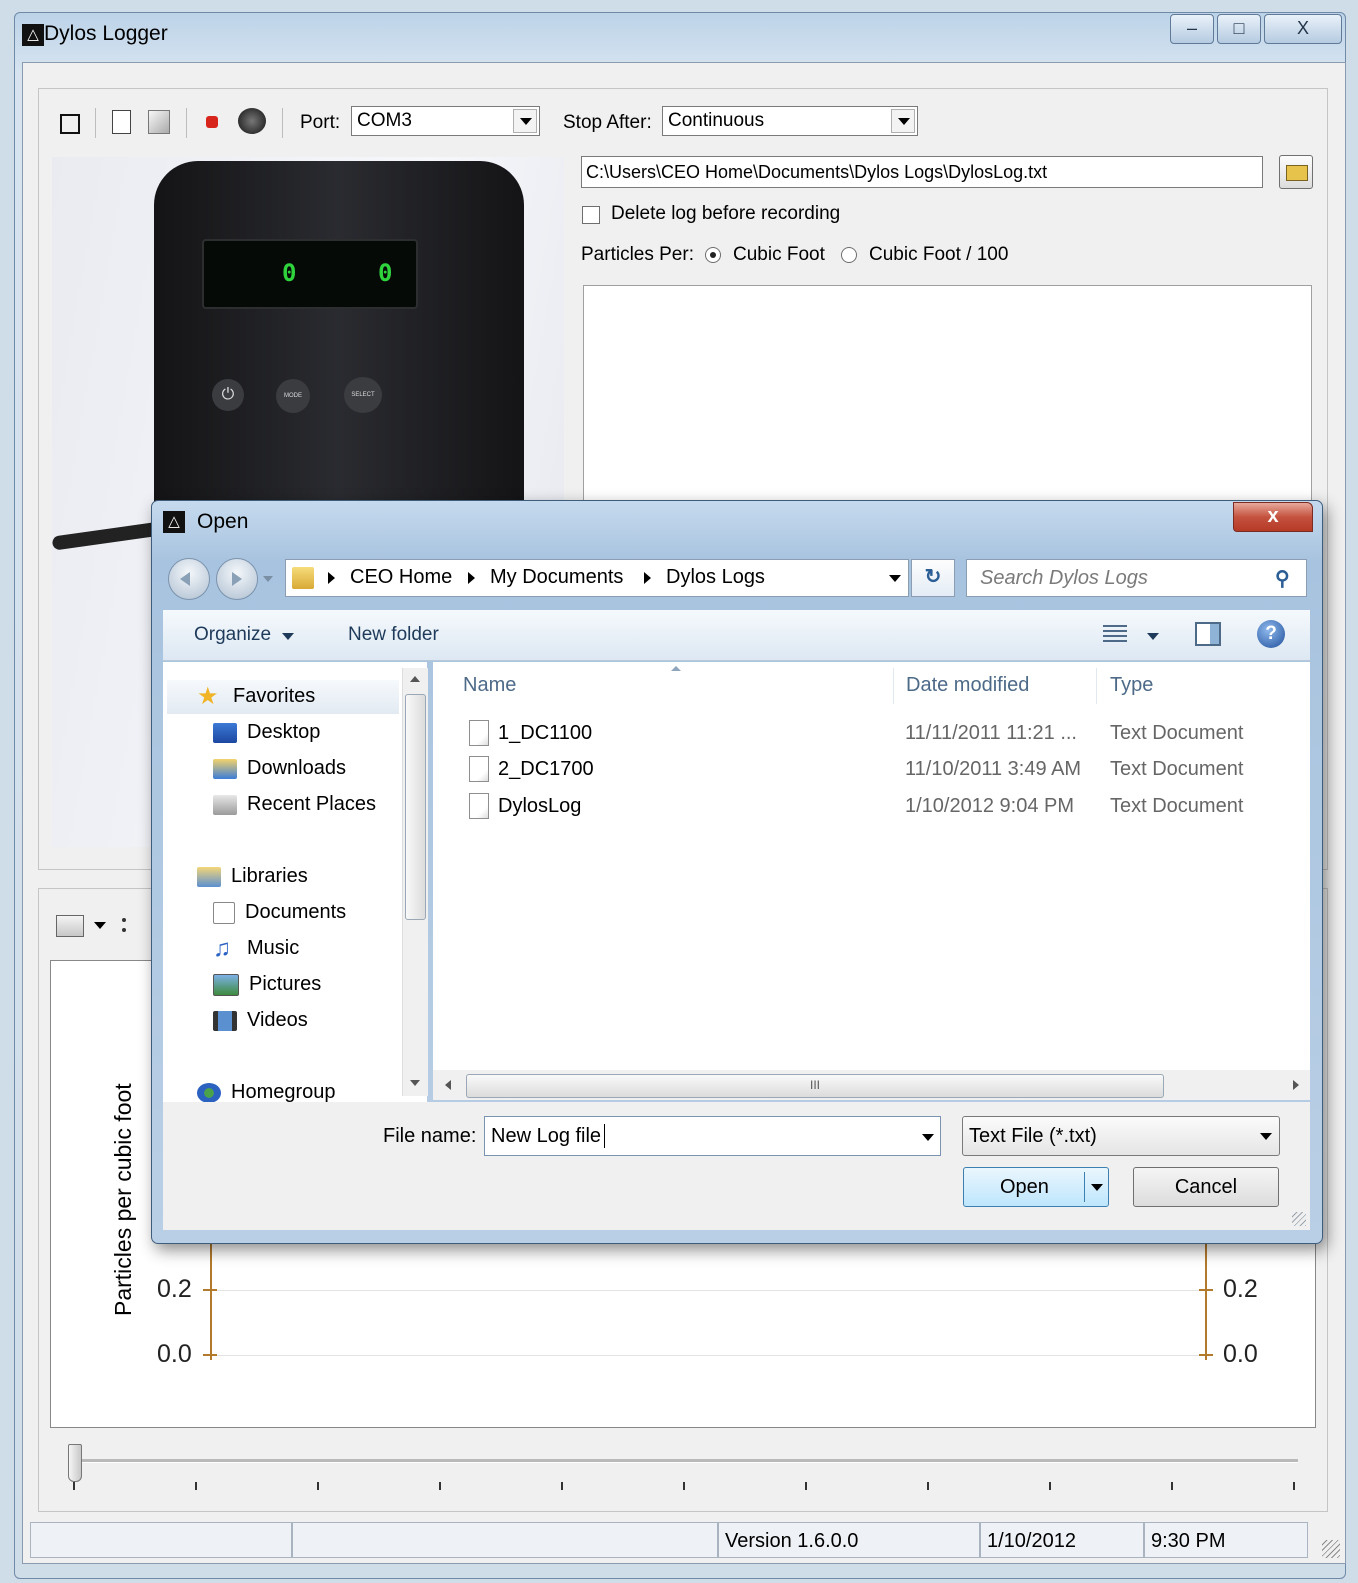  Describe the element at coordinates (267, 984) in the screenshot. I see `nav-pictures: Pictures` at that location.